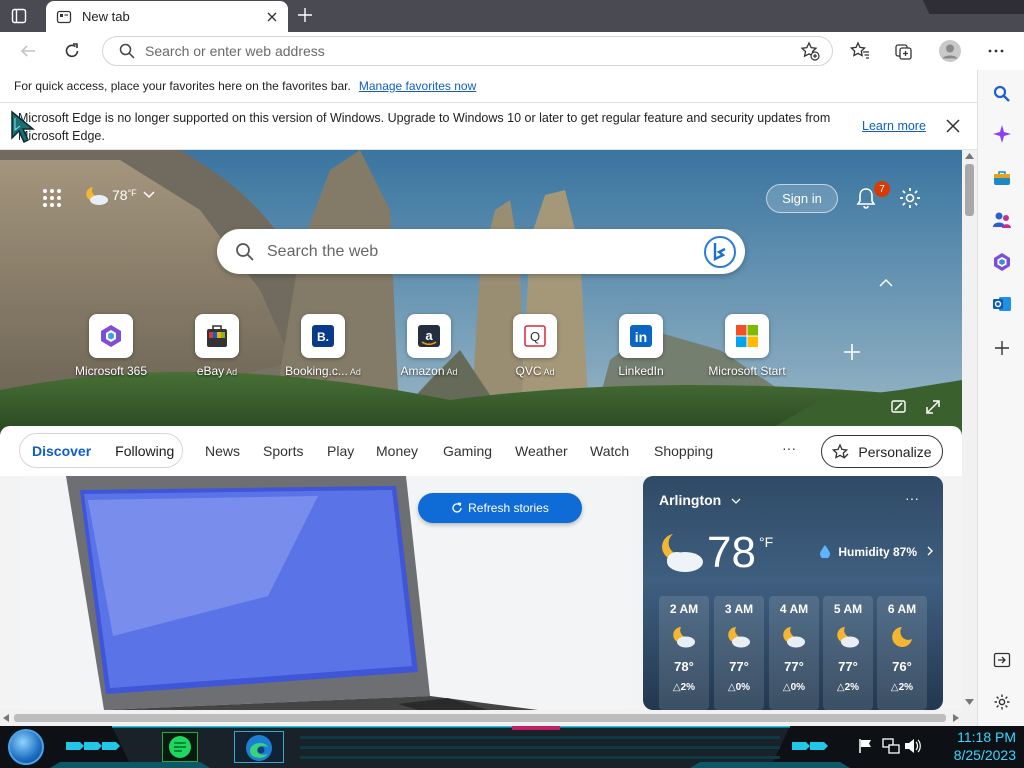 The width and height of the screenshot is (1024, 768). Describe the element at coordinates (956, 718) in the screenshot. I see `scroll-right-arrow-icon` at that location.